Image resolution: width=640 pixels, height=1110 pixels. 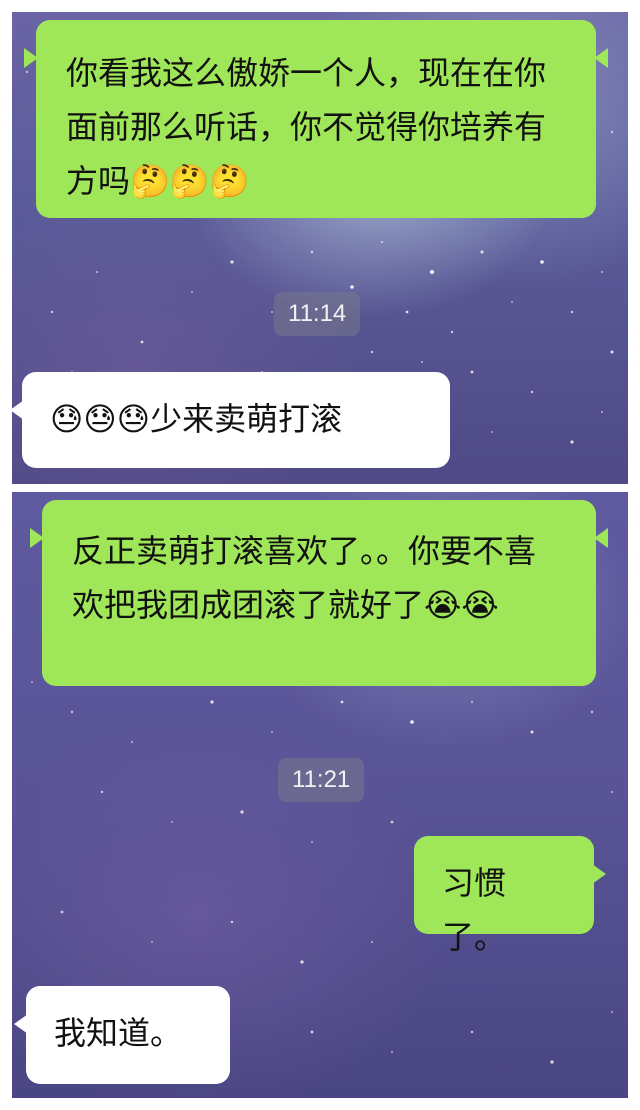 I want to click on message-bubble-received: 😓😓😓少来卖萌打滚, so click(x=230, y=420).